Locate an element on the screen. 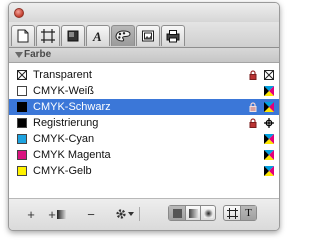  tab-character: A is located at coordinates (98, 35).